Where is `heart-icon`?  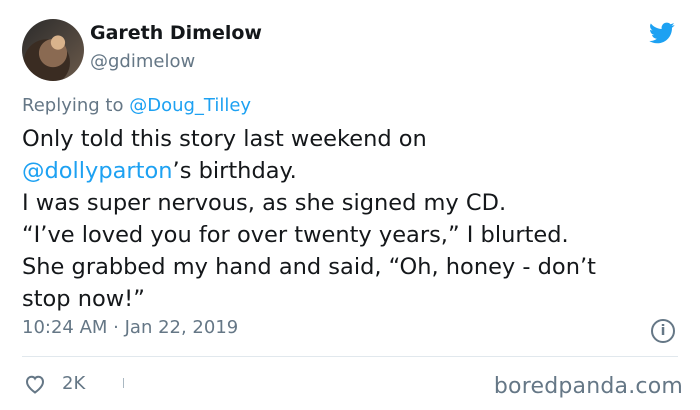 heart-icon is located at coordinates (35, 384).